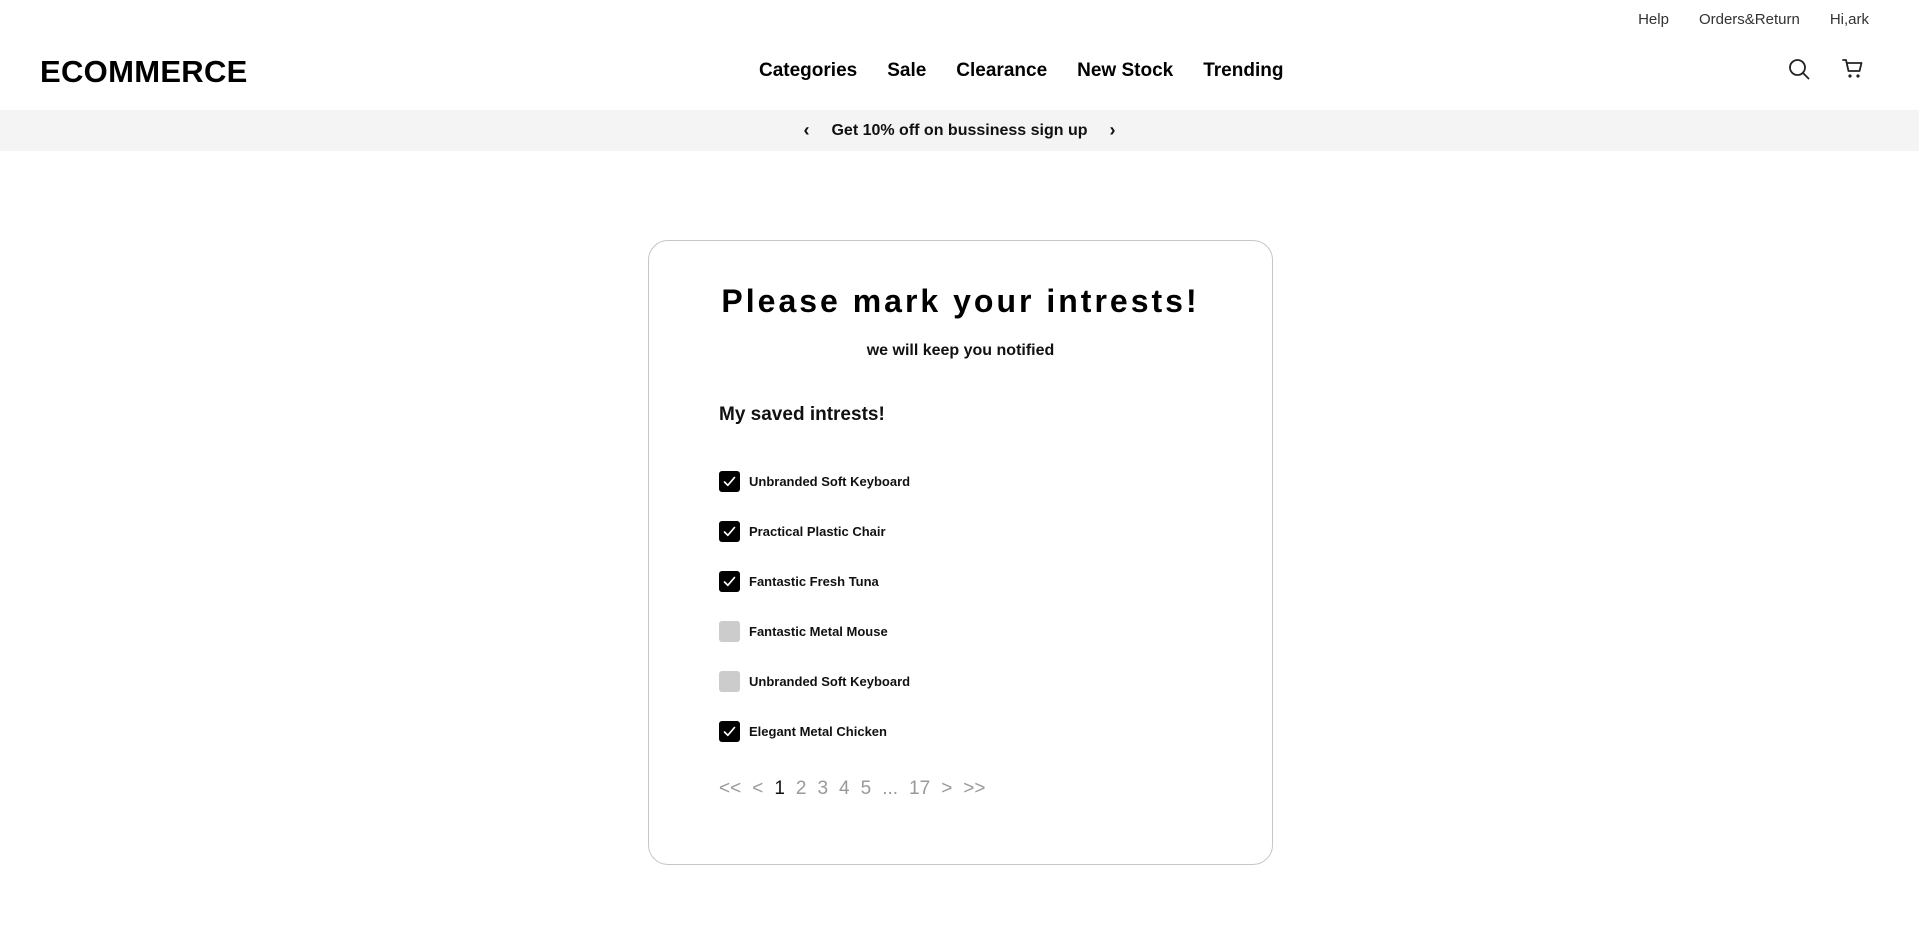  I want to click on promo-banner: ‹ Get 10% off on bussiness sign up ›, so click(959, 130).